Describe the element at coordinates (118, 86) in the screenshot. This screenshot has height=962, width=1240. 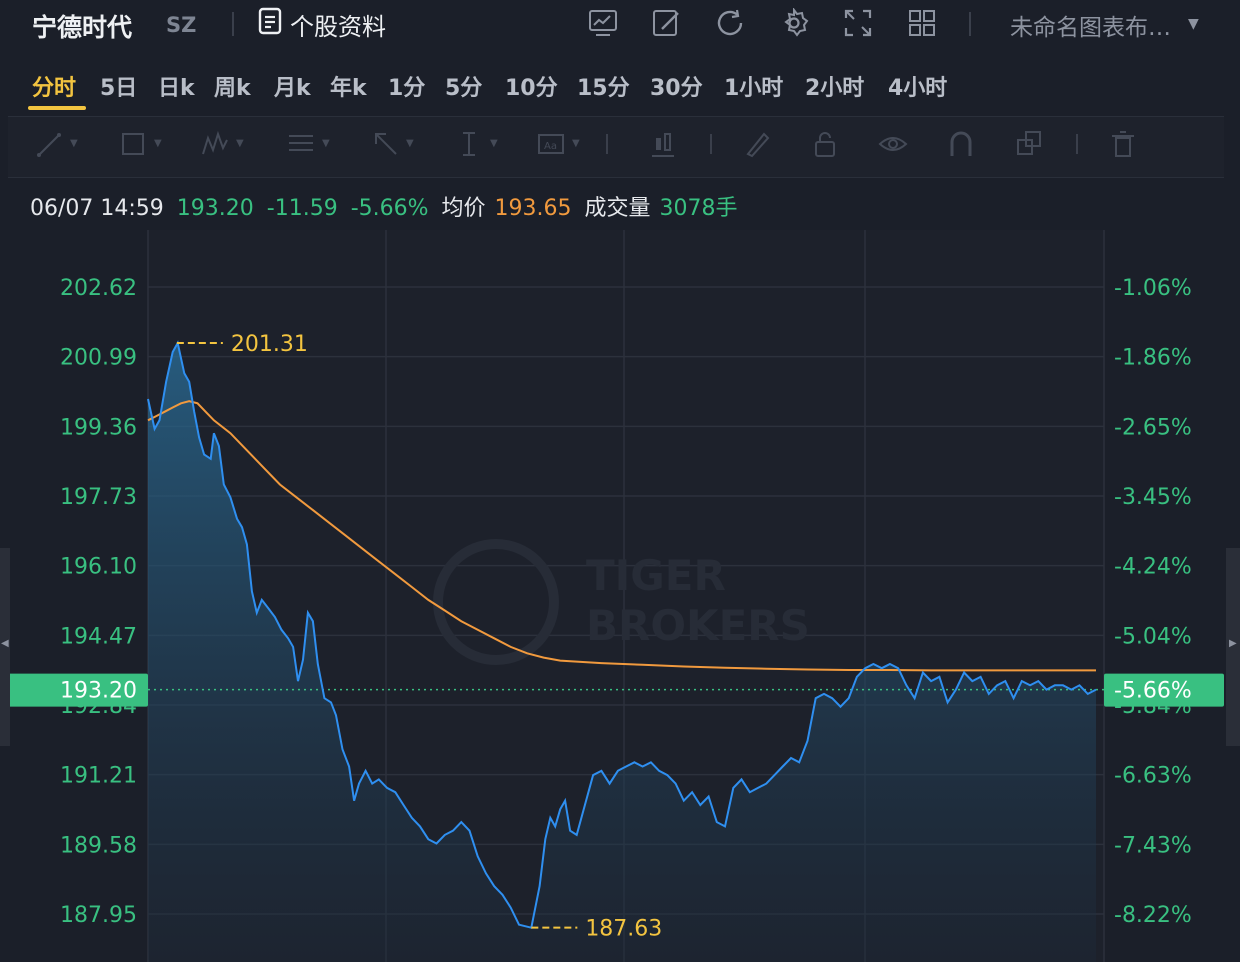
I see `period-tab: 5日` at that location.